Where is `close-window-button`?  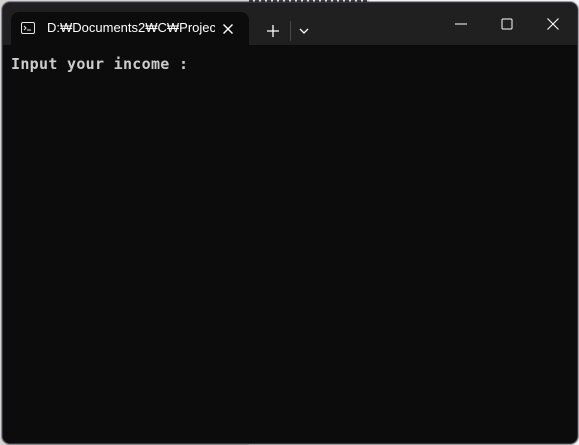 close-window-button is located at coordinates (553, 24).